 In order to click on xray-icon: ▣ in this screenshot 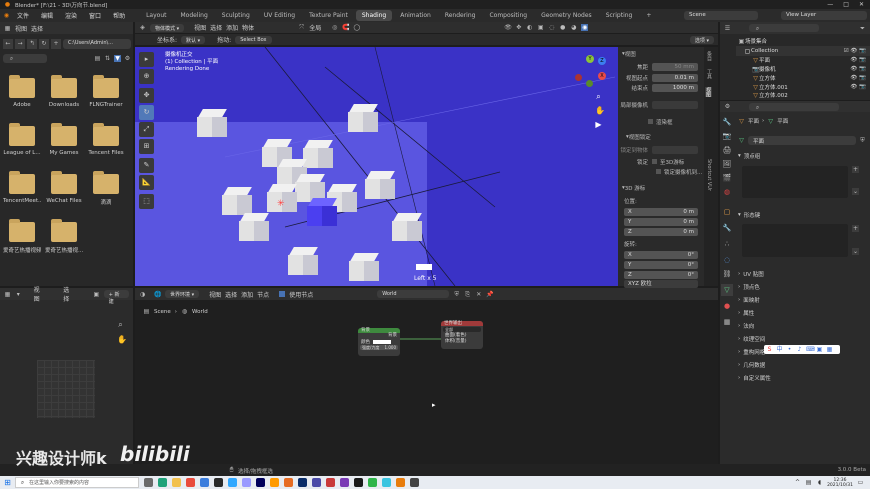, I will do `click(540, 27)`.